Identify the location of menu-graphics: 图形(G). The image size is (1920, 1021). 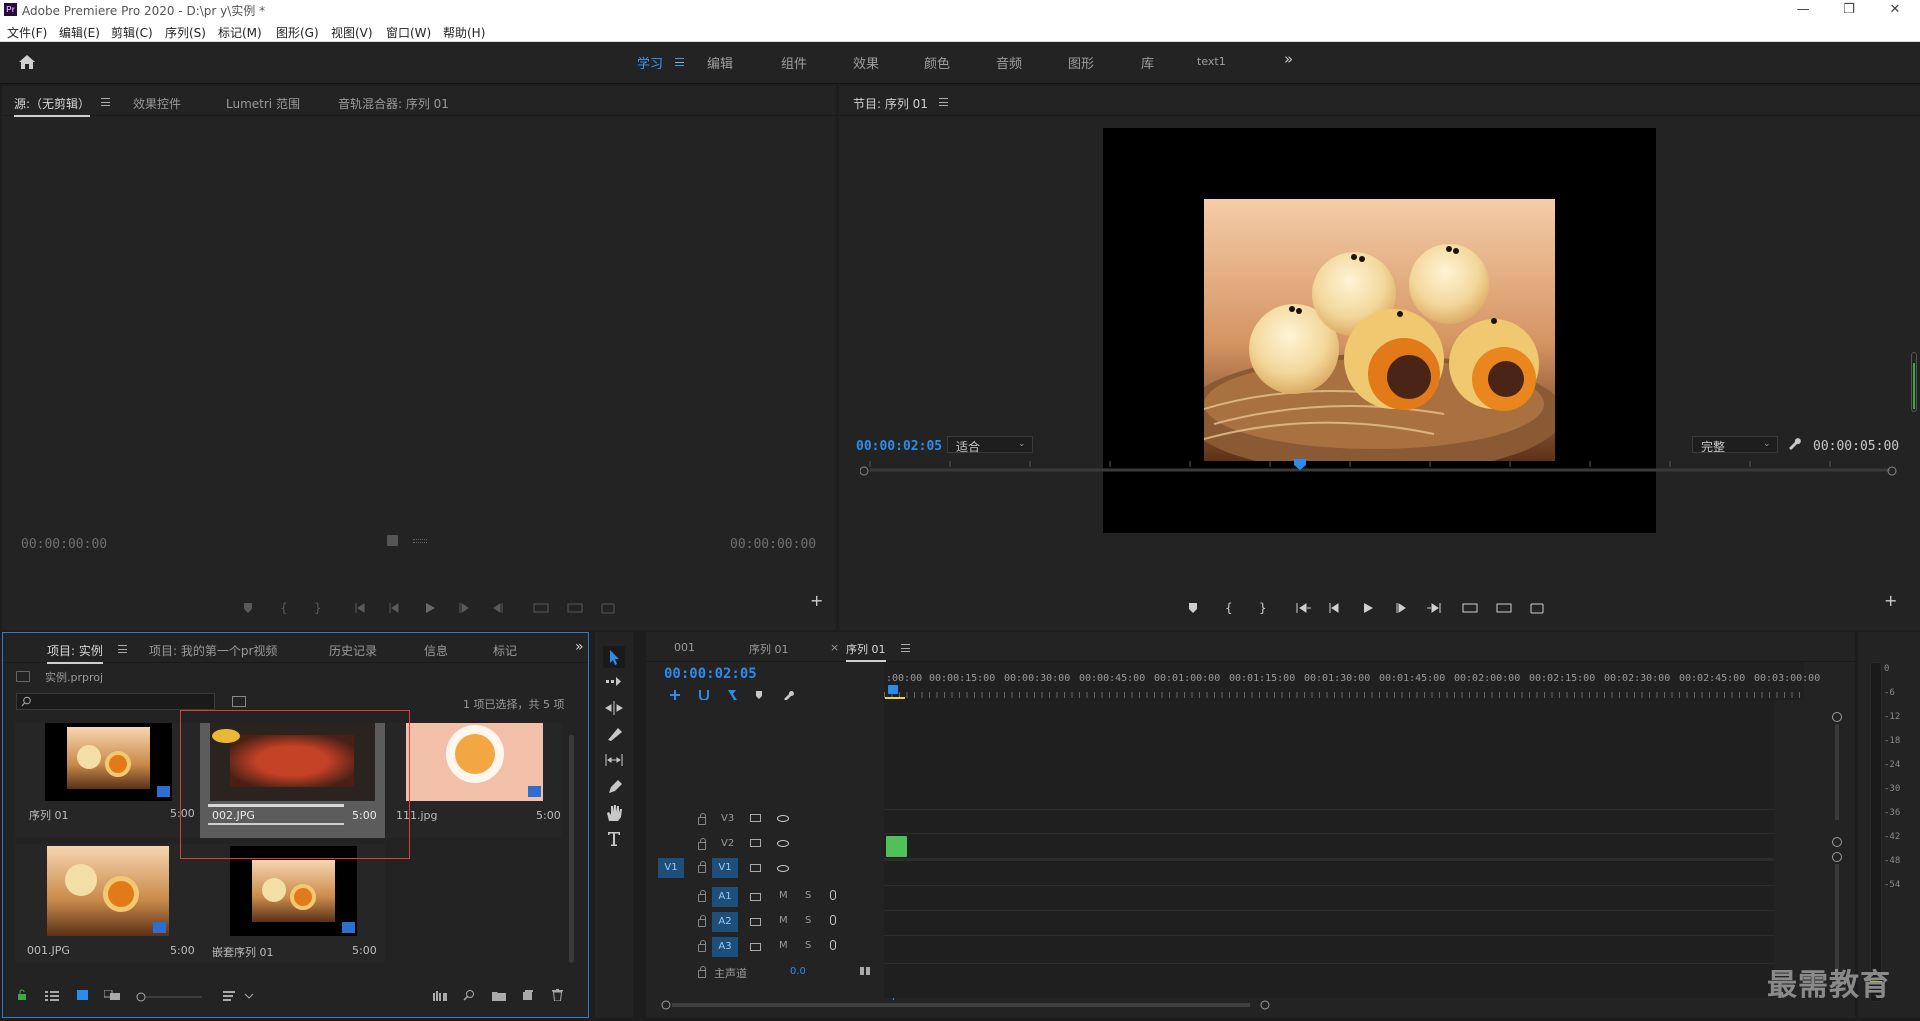
(297, 32).